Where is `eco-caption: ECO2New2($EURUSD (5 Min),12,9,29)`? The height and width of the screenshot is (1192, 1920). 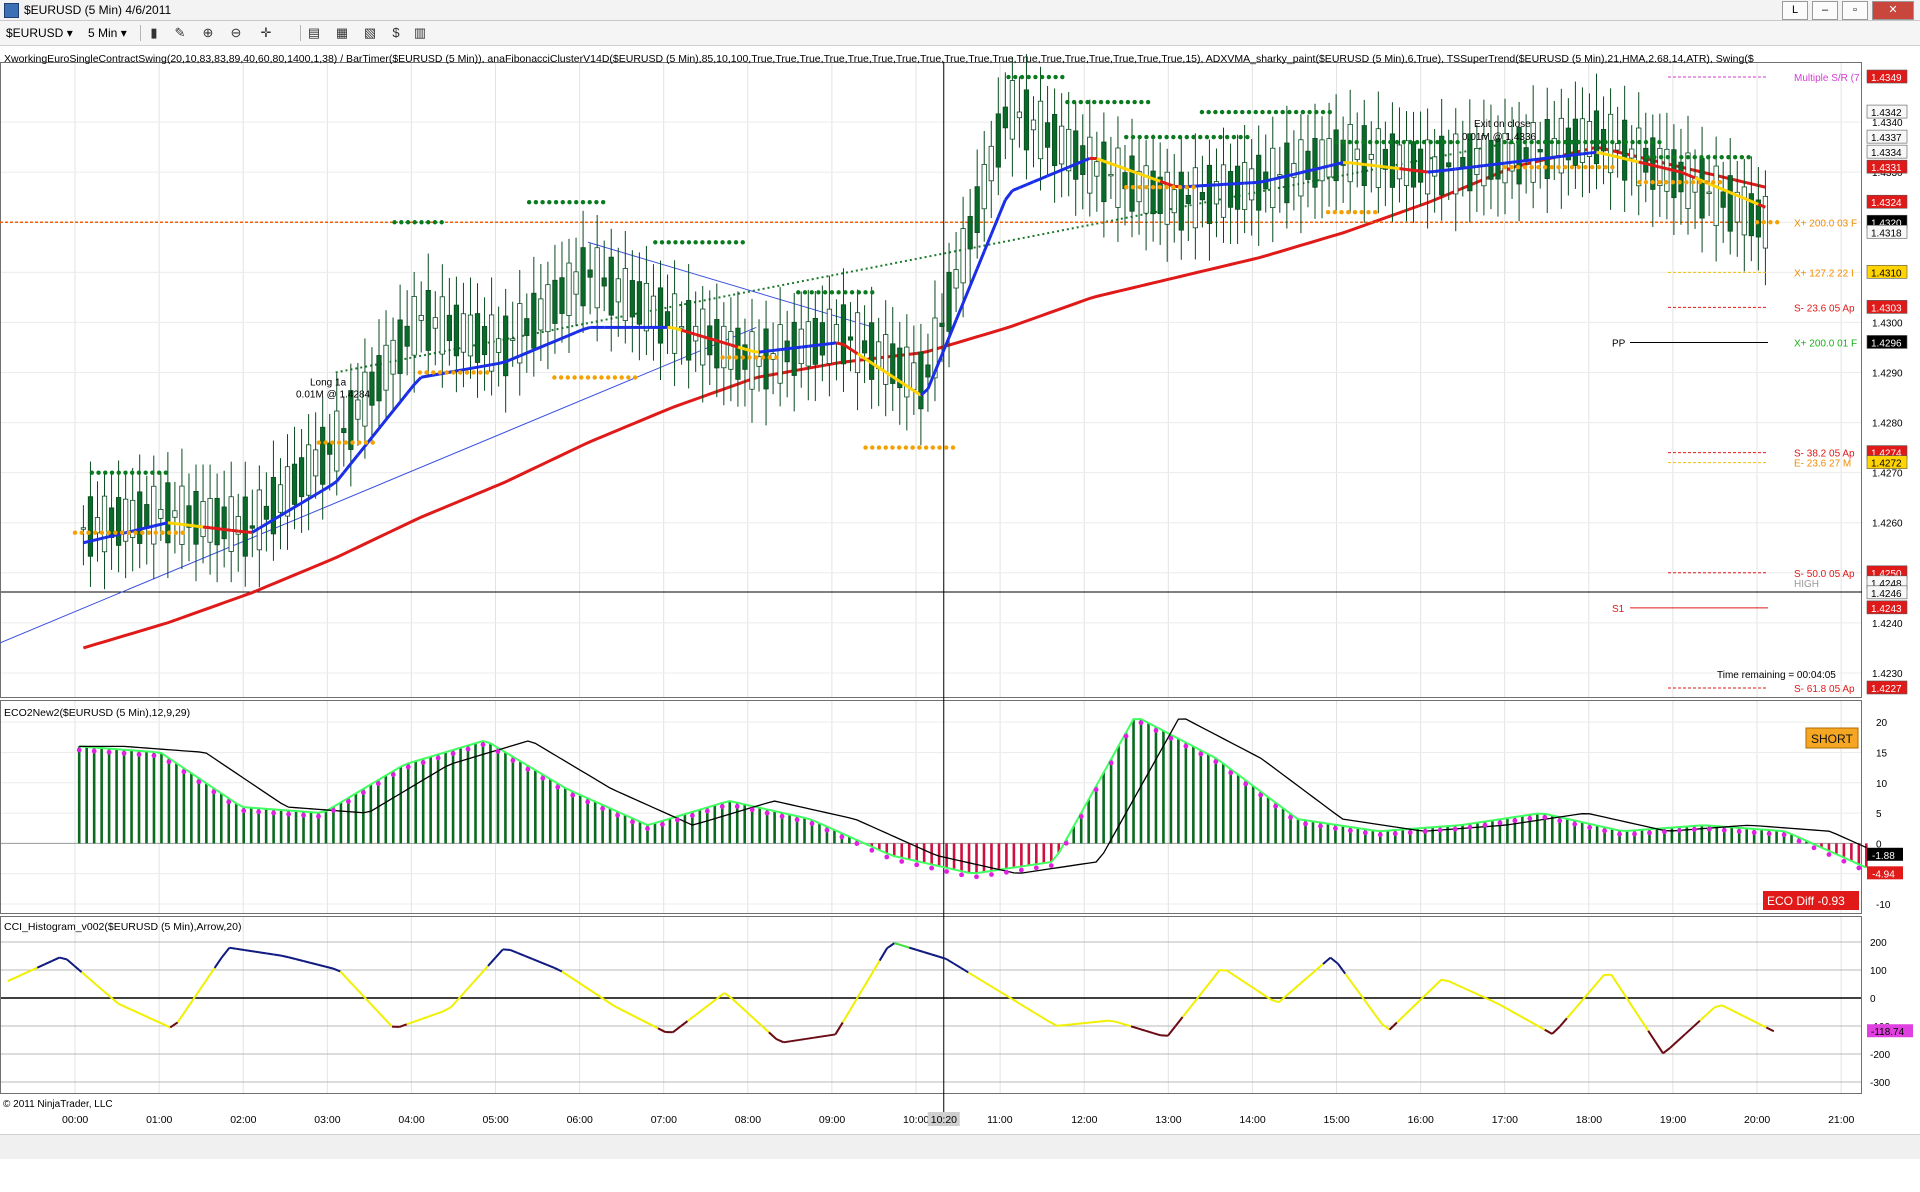 eco-caption: ECO2New2($EURUSD (5 Min),12,9,29) is located at coordinates (97, 713).